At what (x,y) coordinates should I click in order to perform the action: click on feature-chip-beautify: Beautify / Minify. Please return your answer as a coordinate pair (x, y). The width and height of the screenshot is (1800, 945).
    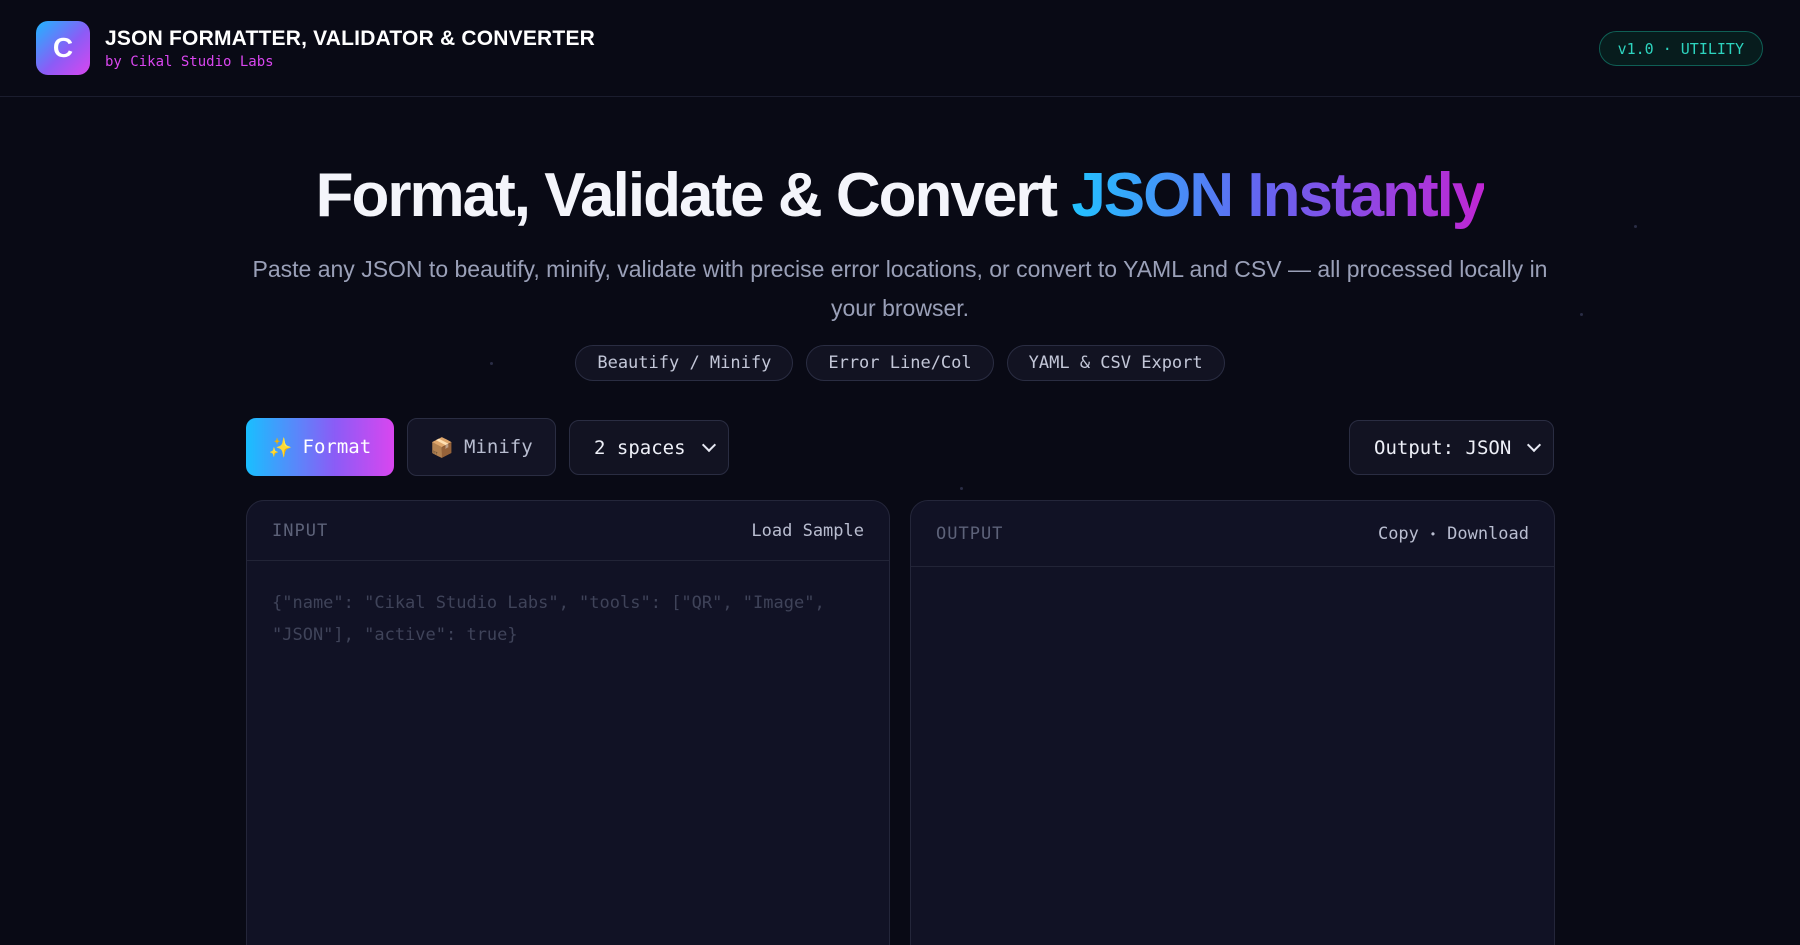
    Looking at the image, I should click on (684, 363).